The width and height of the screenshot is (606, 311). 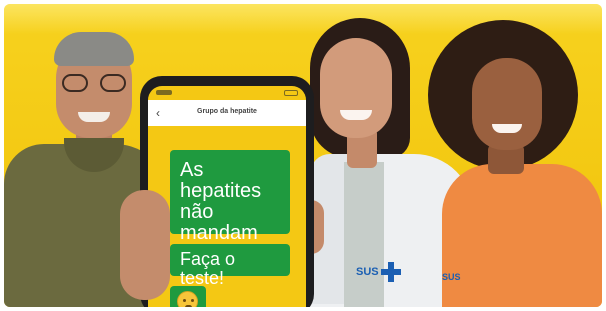 What do you see at coordinates (230, 207) in the screenshot?
I see `chat-message: As hepatites não mandam mensagem.` at bounding box center [230, 207].